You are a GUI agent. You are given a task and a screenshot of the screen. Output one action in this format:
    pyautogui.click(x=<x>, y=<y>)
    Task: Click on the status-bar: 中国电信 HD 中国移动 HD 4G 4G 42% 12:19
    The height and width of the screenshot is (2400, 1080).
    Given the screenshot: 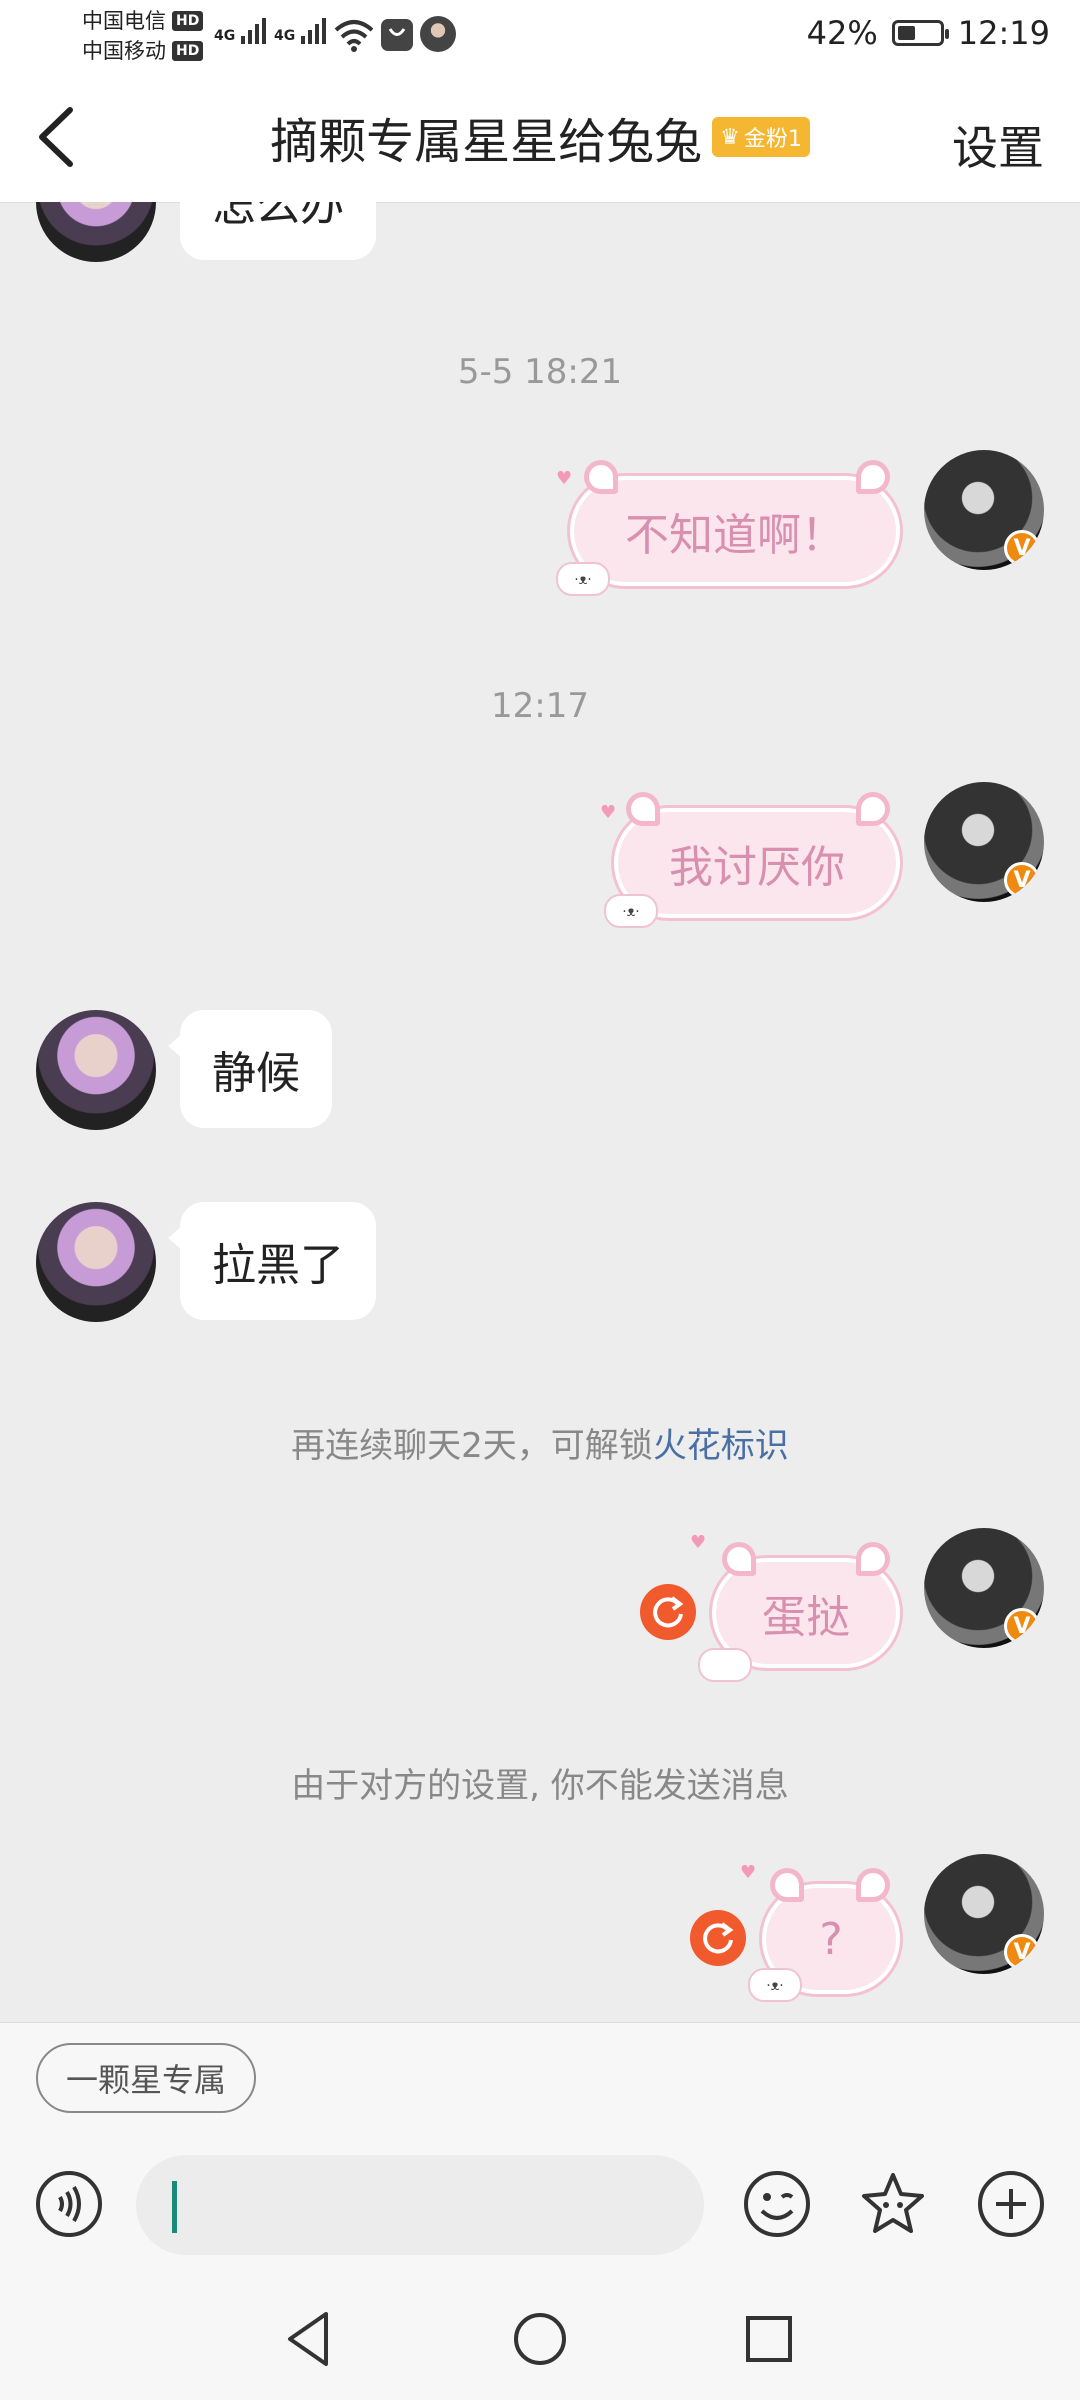 What is the action you would take?
    pyautogui.click(x=540, y=36)
    